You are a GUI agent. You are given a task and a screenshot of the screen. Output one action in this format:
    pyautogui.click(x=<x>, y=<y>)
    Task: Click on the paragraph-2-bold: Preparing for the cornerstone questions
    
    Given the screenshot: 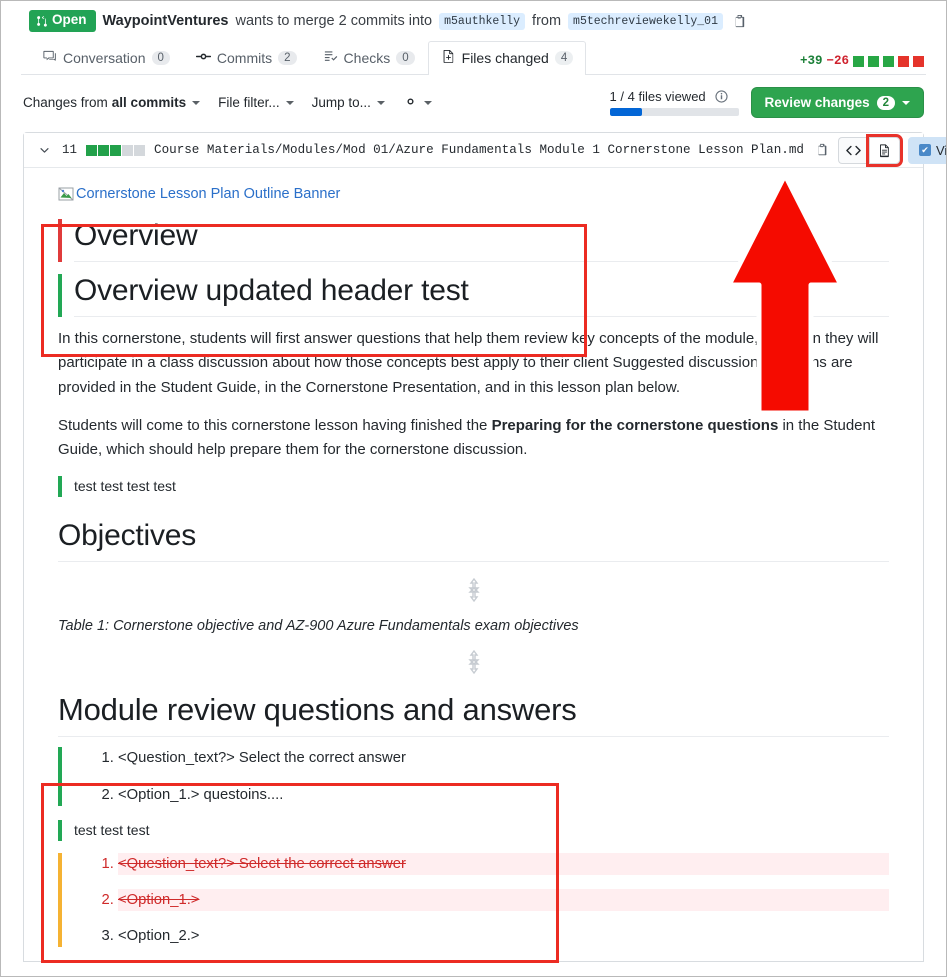 What is the action you would take?
    pyautogui.click(x=635, y=425)
    